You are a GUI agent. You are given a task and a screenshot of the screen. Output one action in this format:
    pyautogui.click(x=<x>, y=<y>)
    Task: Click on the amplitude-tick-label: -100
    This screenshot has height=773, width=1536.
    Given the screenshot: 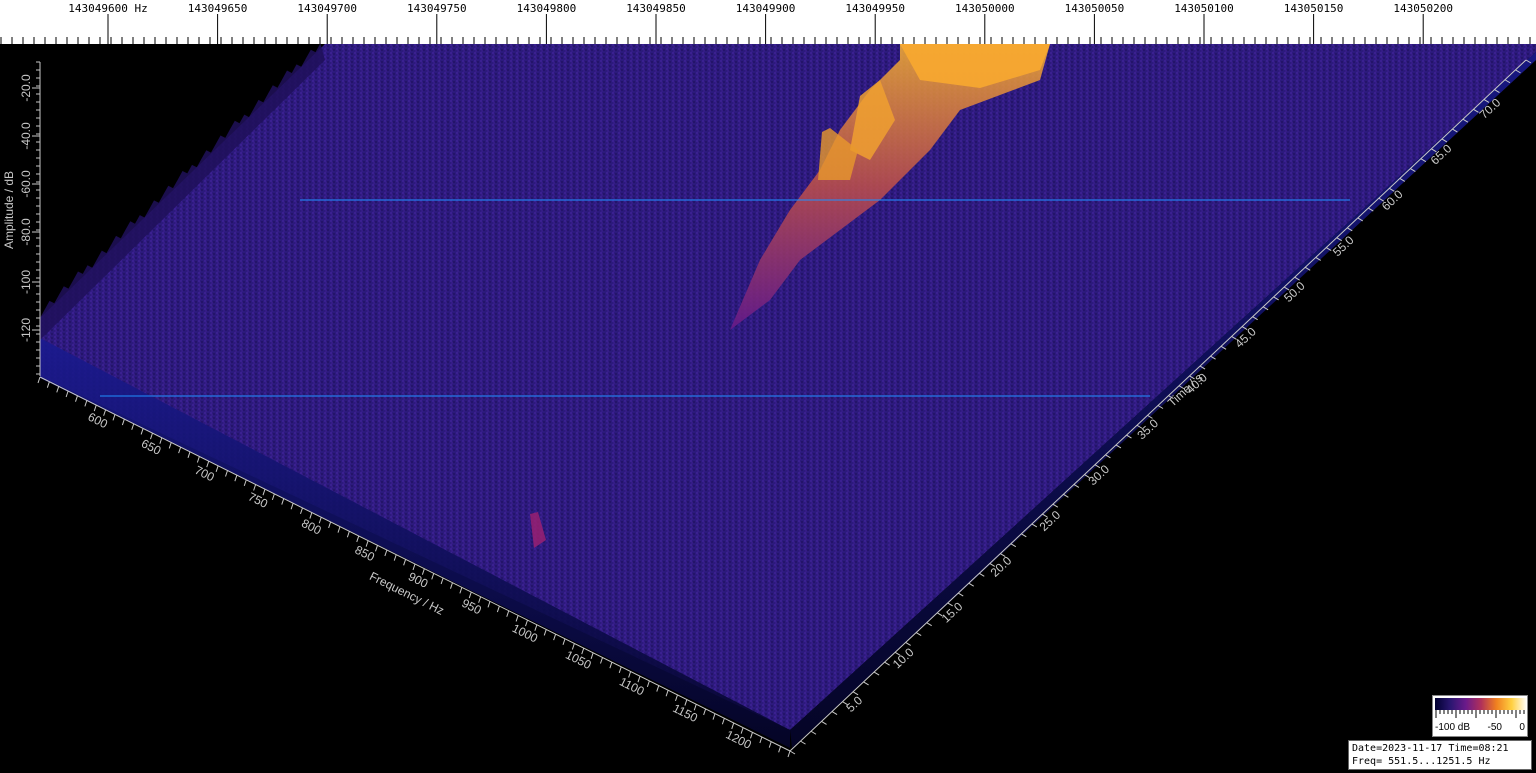 What is the action you would take?
    pyautogui.click(x=26, y=282)
    